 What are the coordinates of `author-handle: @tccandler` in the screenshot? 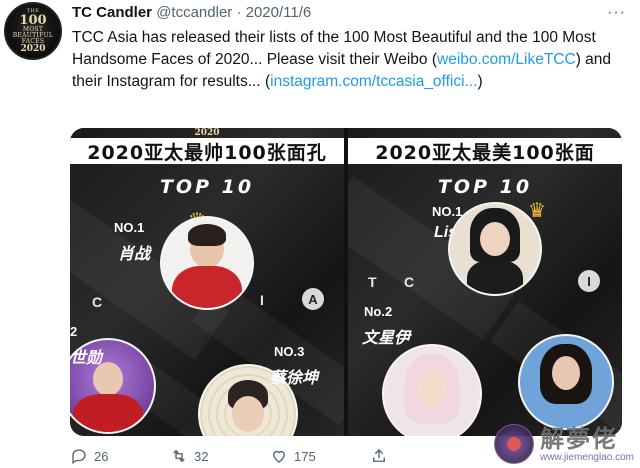 It's located at (194, 12).